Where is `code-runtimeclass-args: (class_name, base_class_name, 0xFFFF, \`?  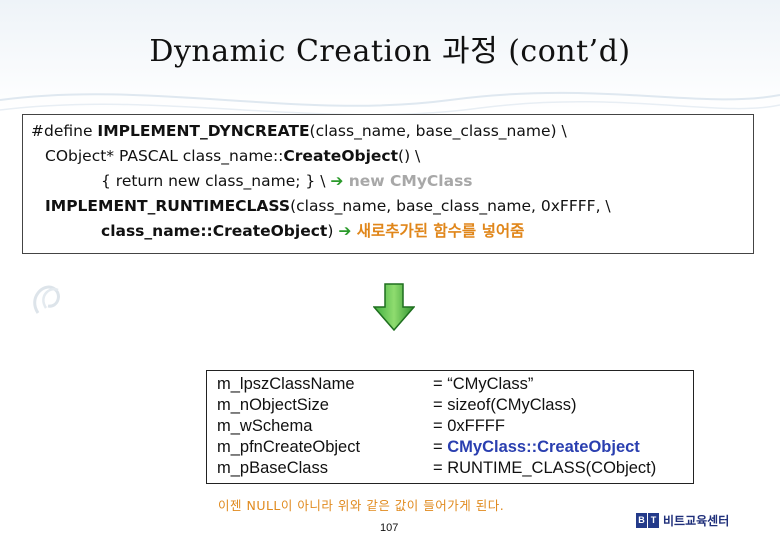
code-runtimeclass-args: (class_name, base_class_name, 0xFFFF, \ is located at coordinates (450, 206).